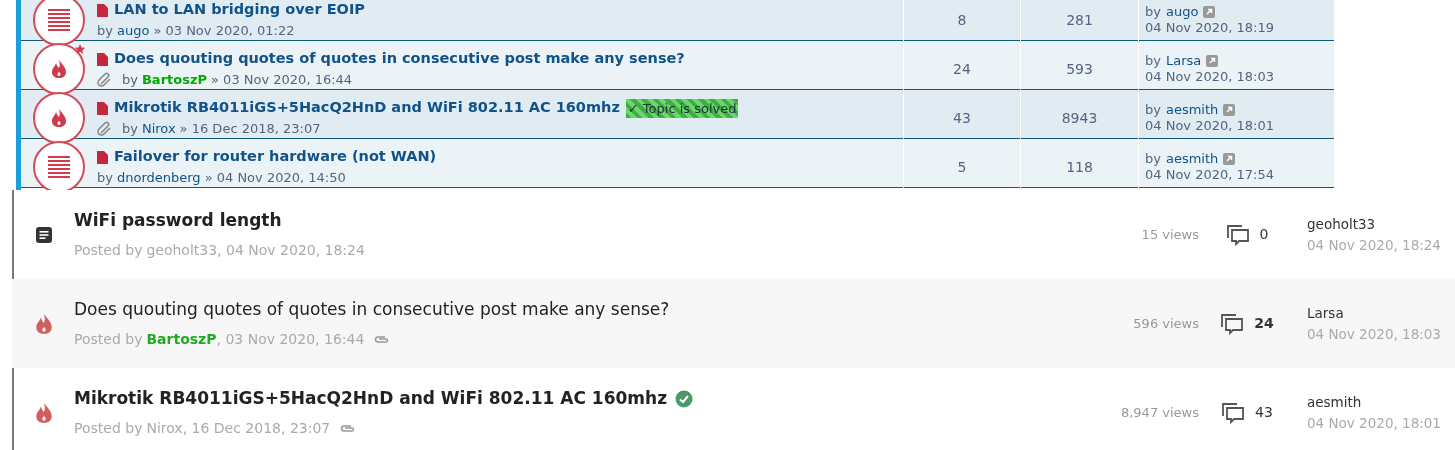 The image size is (1455, 450). Describe the element at coordinates (1210, 175) in the screenshot. I see `last-post-time: 04 Nov 2020, 17:54` at that location.